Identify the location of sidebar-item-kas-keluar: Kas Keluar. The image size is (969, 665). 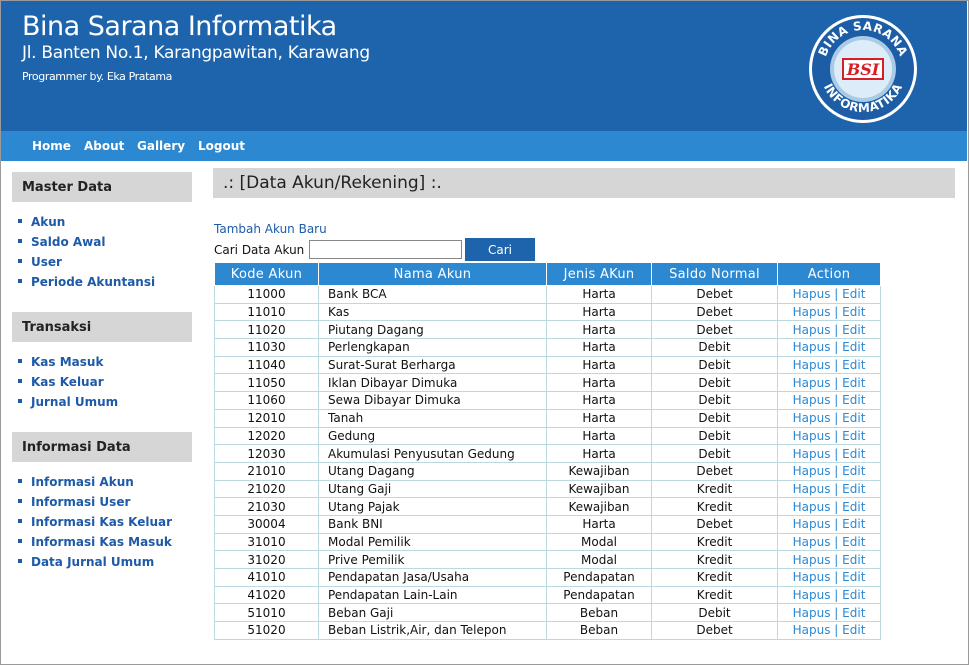
(61, 382).